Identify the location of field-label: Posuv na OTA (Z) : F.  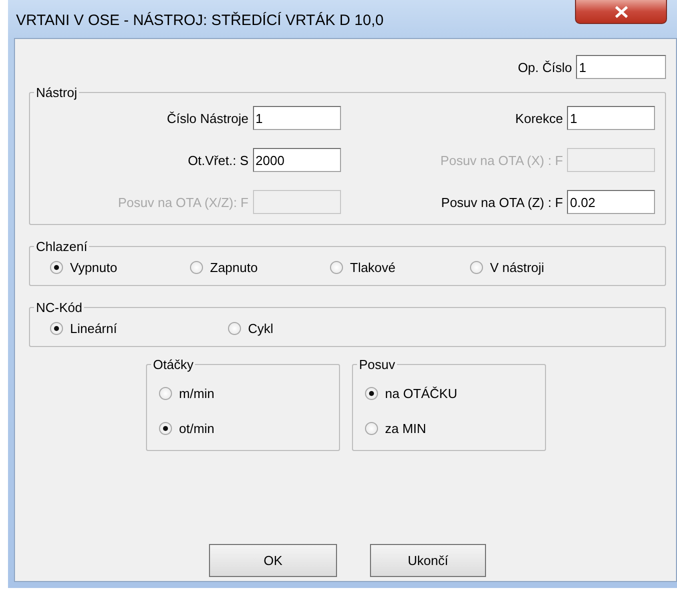
(502, 202).